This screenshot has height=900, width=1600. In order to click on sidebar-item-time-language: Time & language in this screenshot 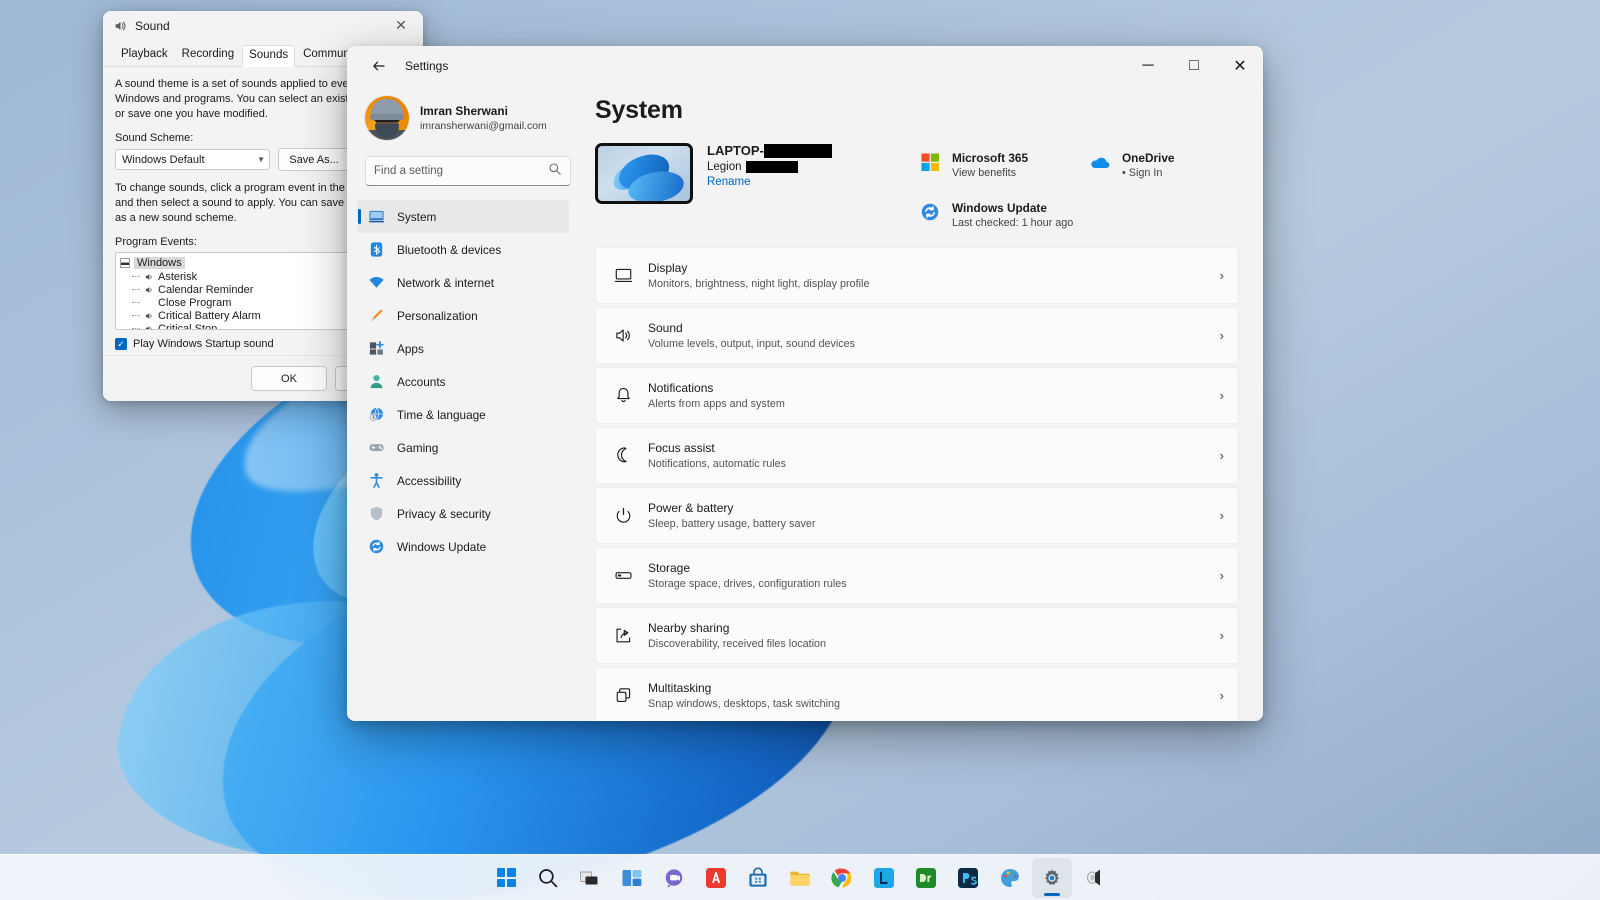, I will do `click(463, 414)`.